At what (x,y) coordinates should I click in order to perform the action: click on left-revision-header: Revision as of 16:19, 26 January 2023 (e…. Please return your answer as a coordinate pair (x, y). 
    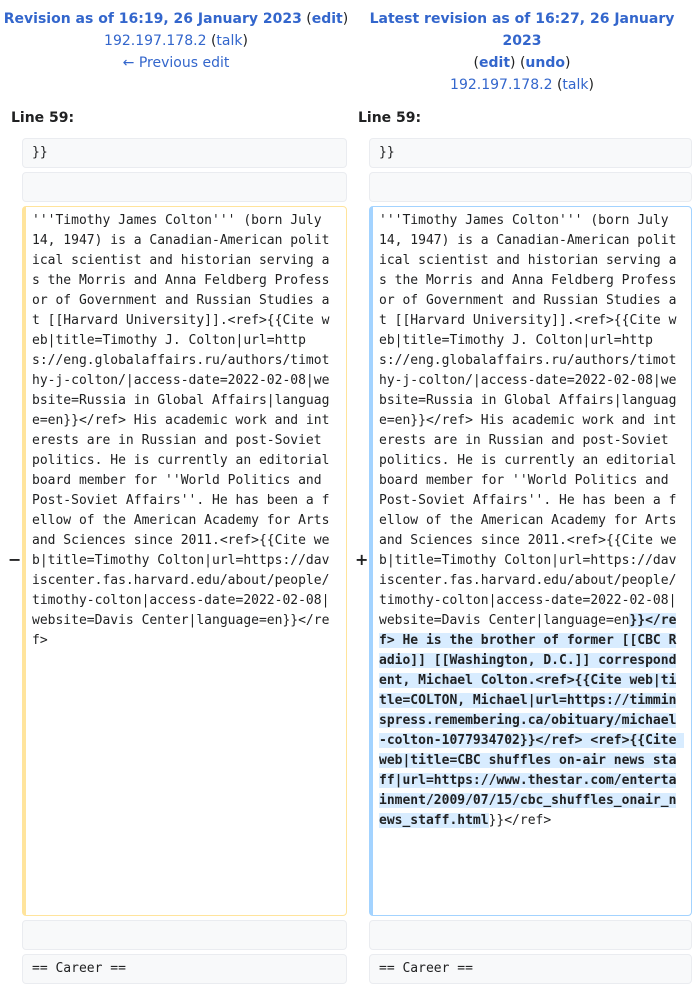
    Looking at the image, I should click on (176, 41).